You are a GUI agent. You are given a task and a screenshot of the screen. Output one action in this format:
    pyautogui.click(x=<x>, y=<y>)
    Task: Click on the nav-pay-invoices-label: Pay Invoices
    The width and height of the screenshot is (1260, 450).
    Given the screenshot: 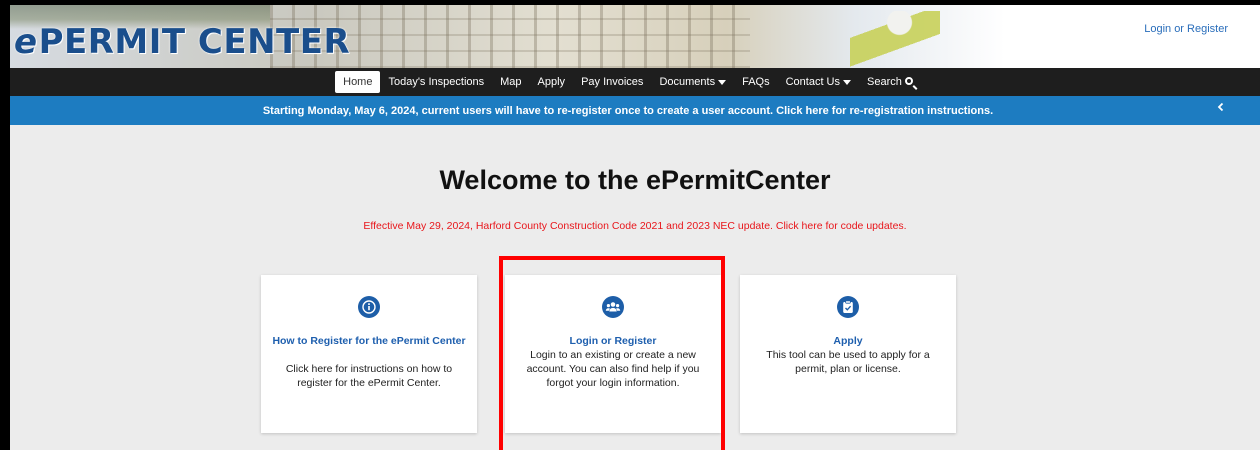 What is the action you would take?
    pyautogui.click(x=612, y=82)
    